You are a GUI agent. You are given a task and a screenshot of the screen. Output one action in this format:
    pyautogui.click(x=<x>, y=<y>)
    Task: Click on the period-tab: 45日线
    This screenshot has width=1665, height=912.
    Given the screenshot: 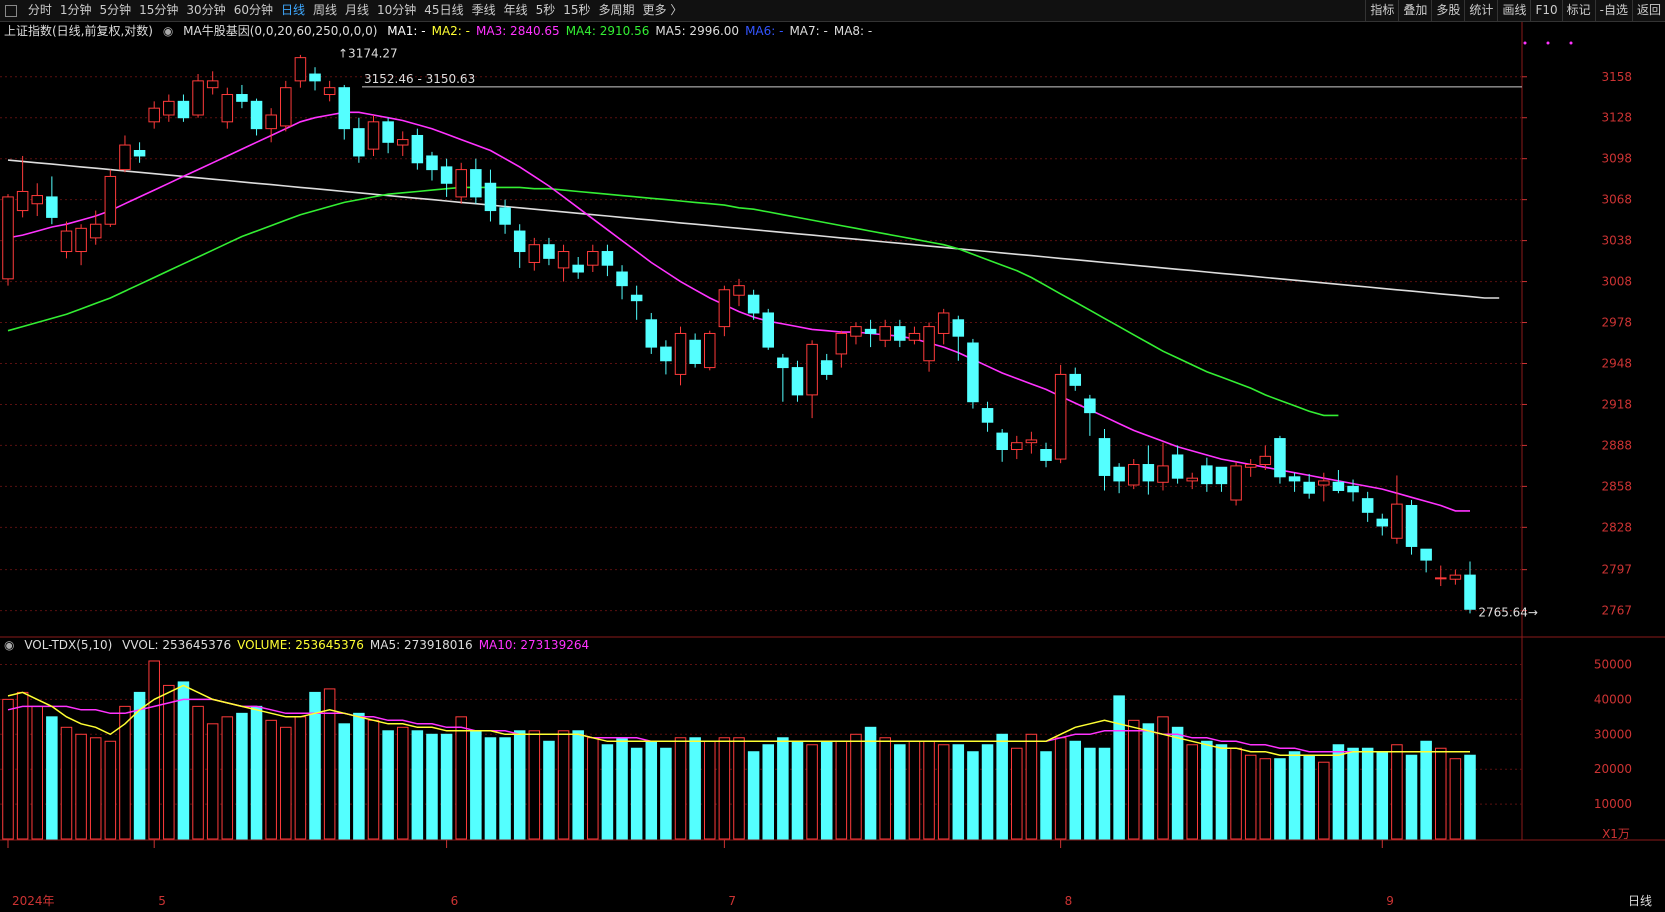 What is the action you would take?
    pyautogui.click(x=443, y=10)
    